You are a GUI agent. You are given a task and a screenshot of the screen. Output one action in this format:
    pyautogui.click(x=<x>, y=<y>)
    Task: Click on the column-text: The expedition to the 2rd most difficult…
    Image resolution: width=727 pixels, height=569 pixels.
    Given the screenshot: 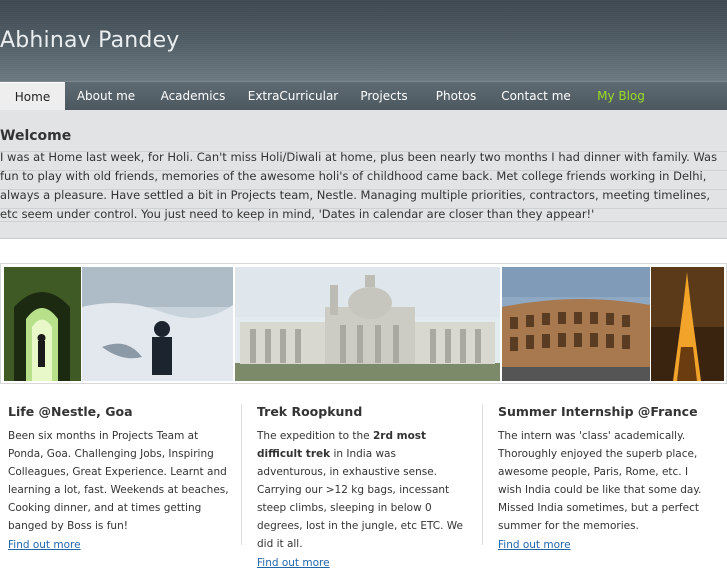 What is the action you would take?
    pyautogui.click(x=362, y=490)
    